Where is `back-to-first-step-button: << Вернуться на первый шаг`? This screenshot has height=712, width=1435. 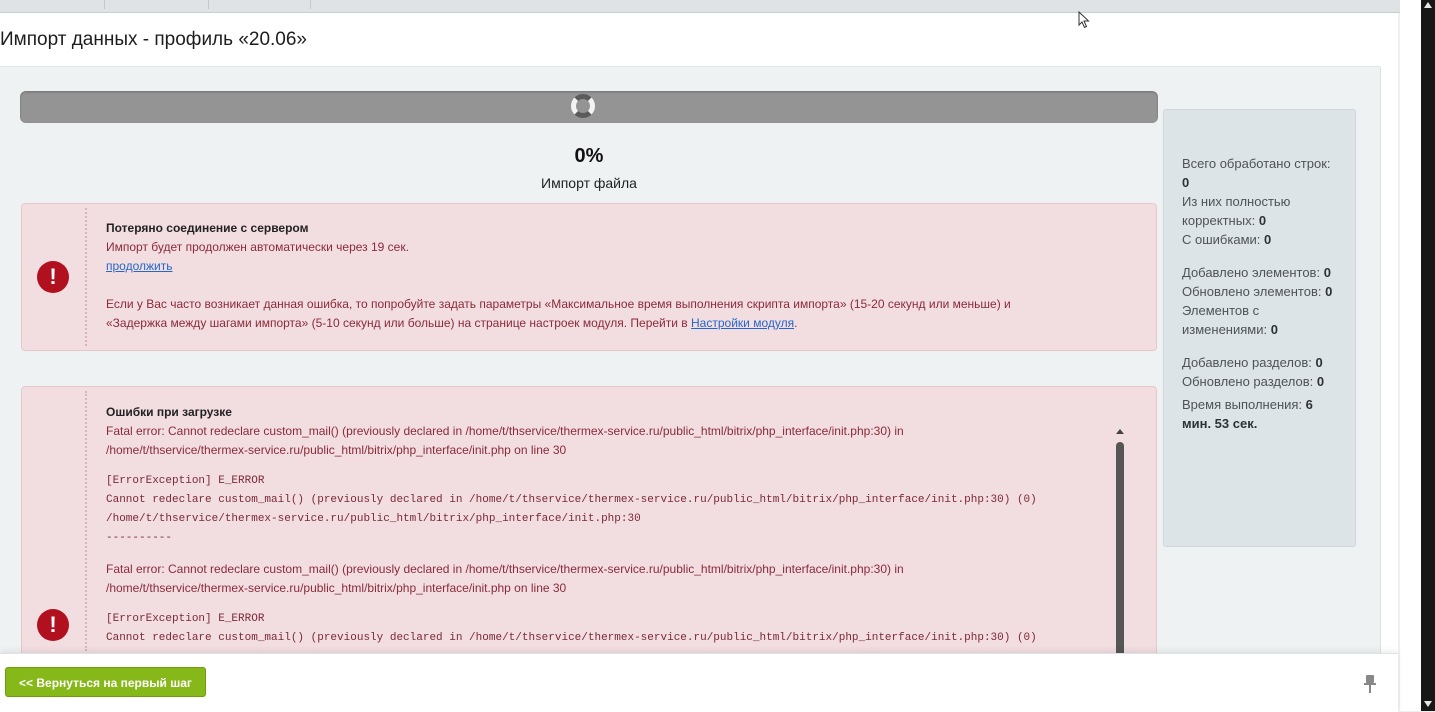
back-to-first-step-button: << Вернуться на первый шаг is located at coordinates (105, 682).